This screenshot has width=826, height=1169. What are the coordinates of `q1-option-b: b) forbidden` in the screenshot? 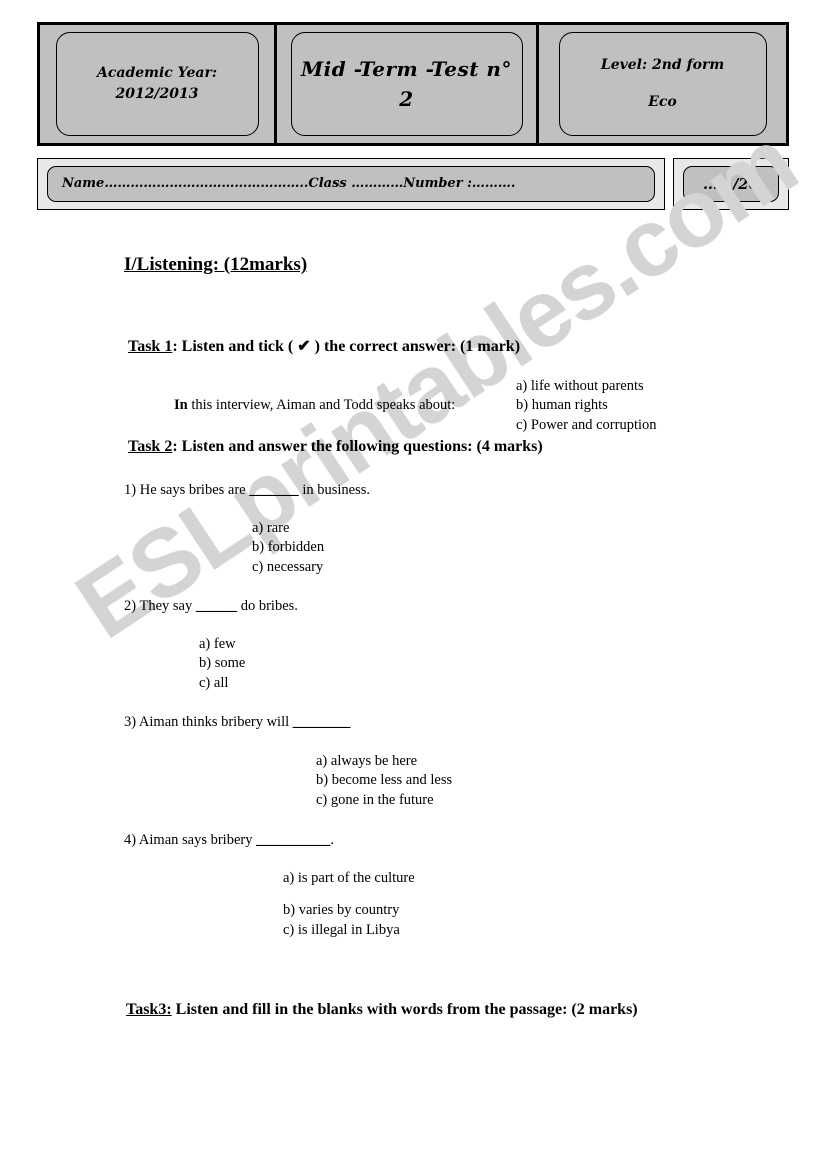 It's located at (288, 547).